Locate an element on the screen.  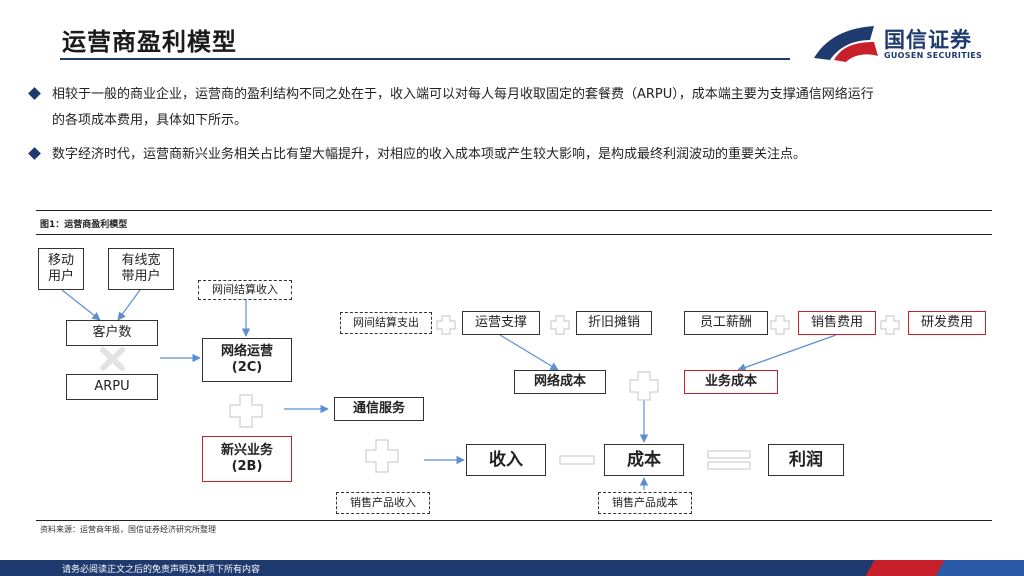
node-depreciation: 折旧摊销 is located at coordinates (614, 323).